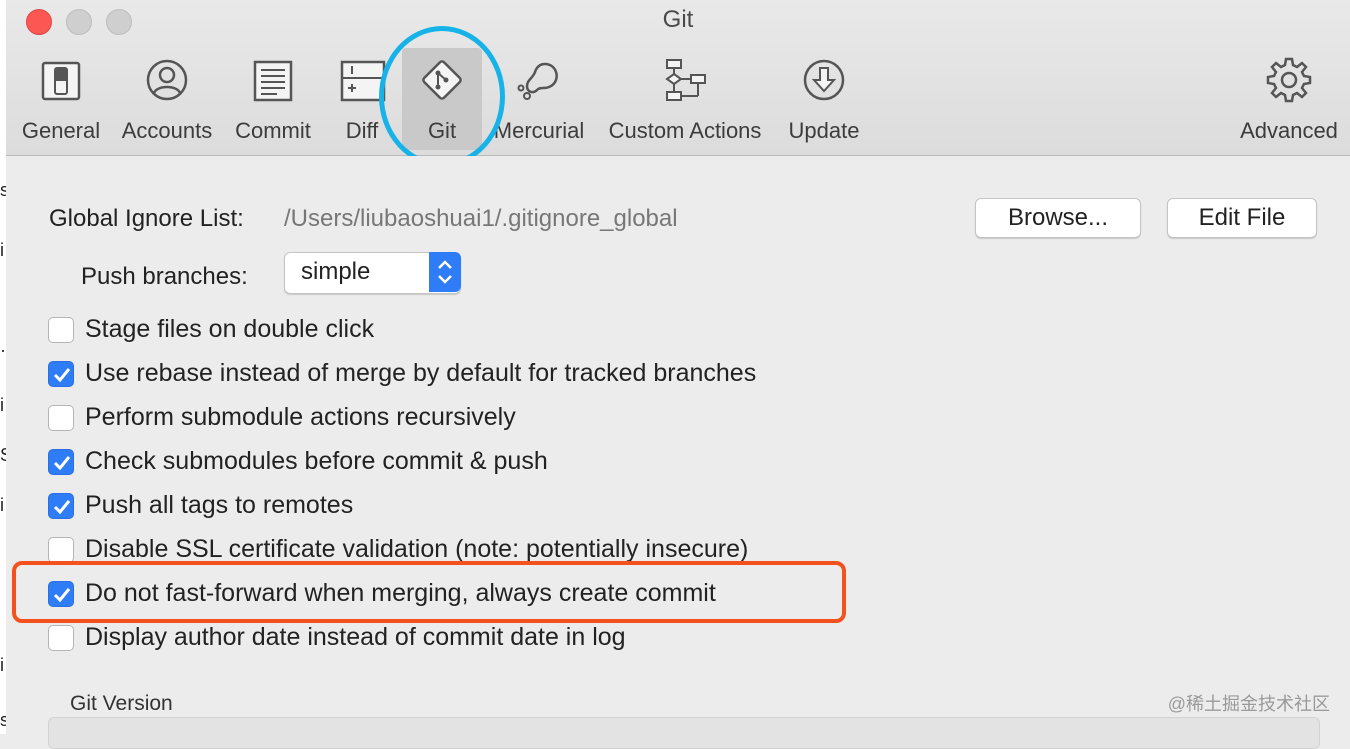  Describe the element at coordinates (1289, 130) in the screenshot. I see `toolbar-label-advanced: Advanced` at that location.